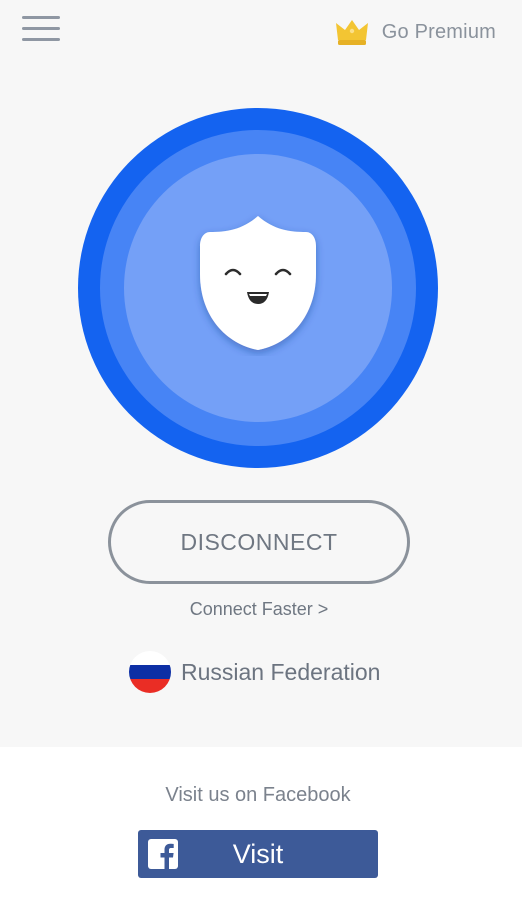 The image size is (522, 898). I want to click on top-bar: Go Premium, so click(261, 32).